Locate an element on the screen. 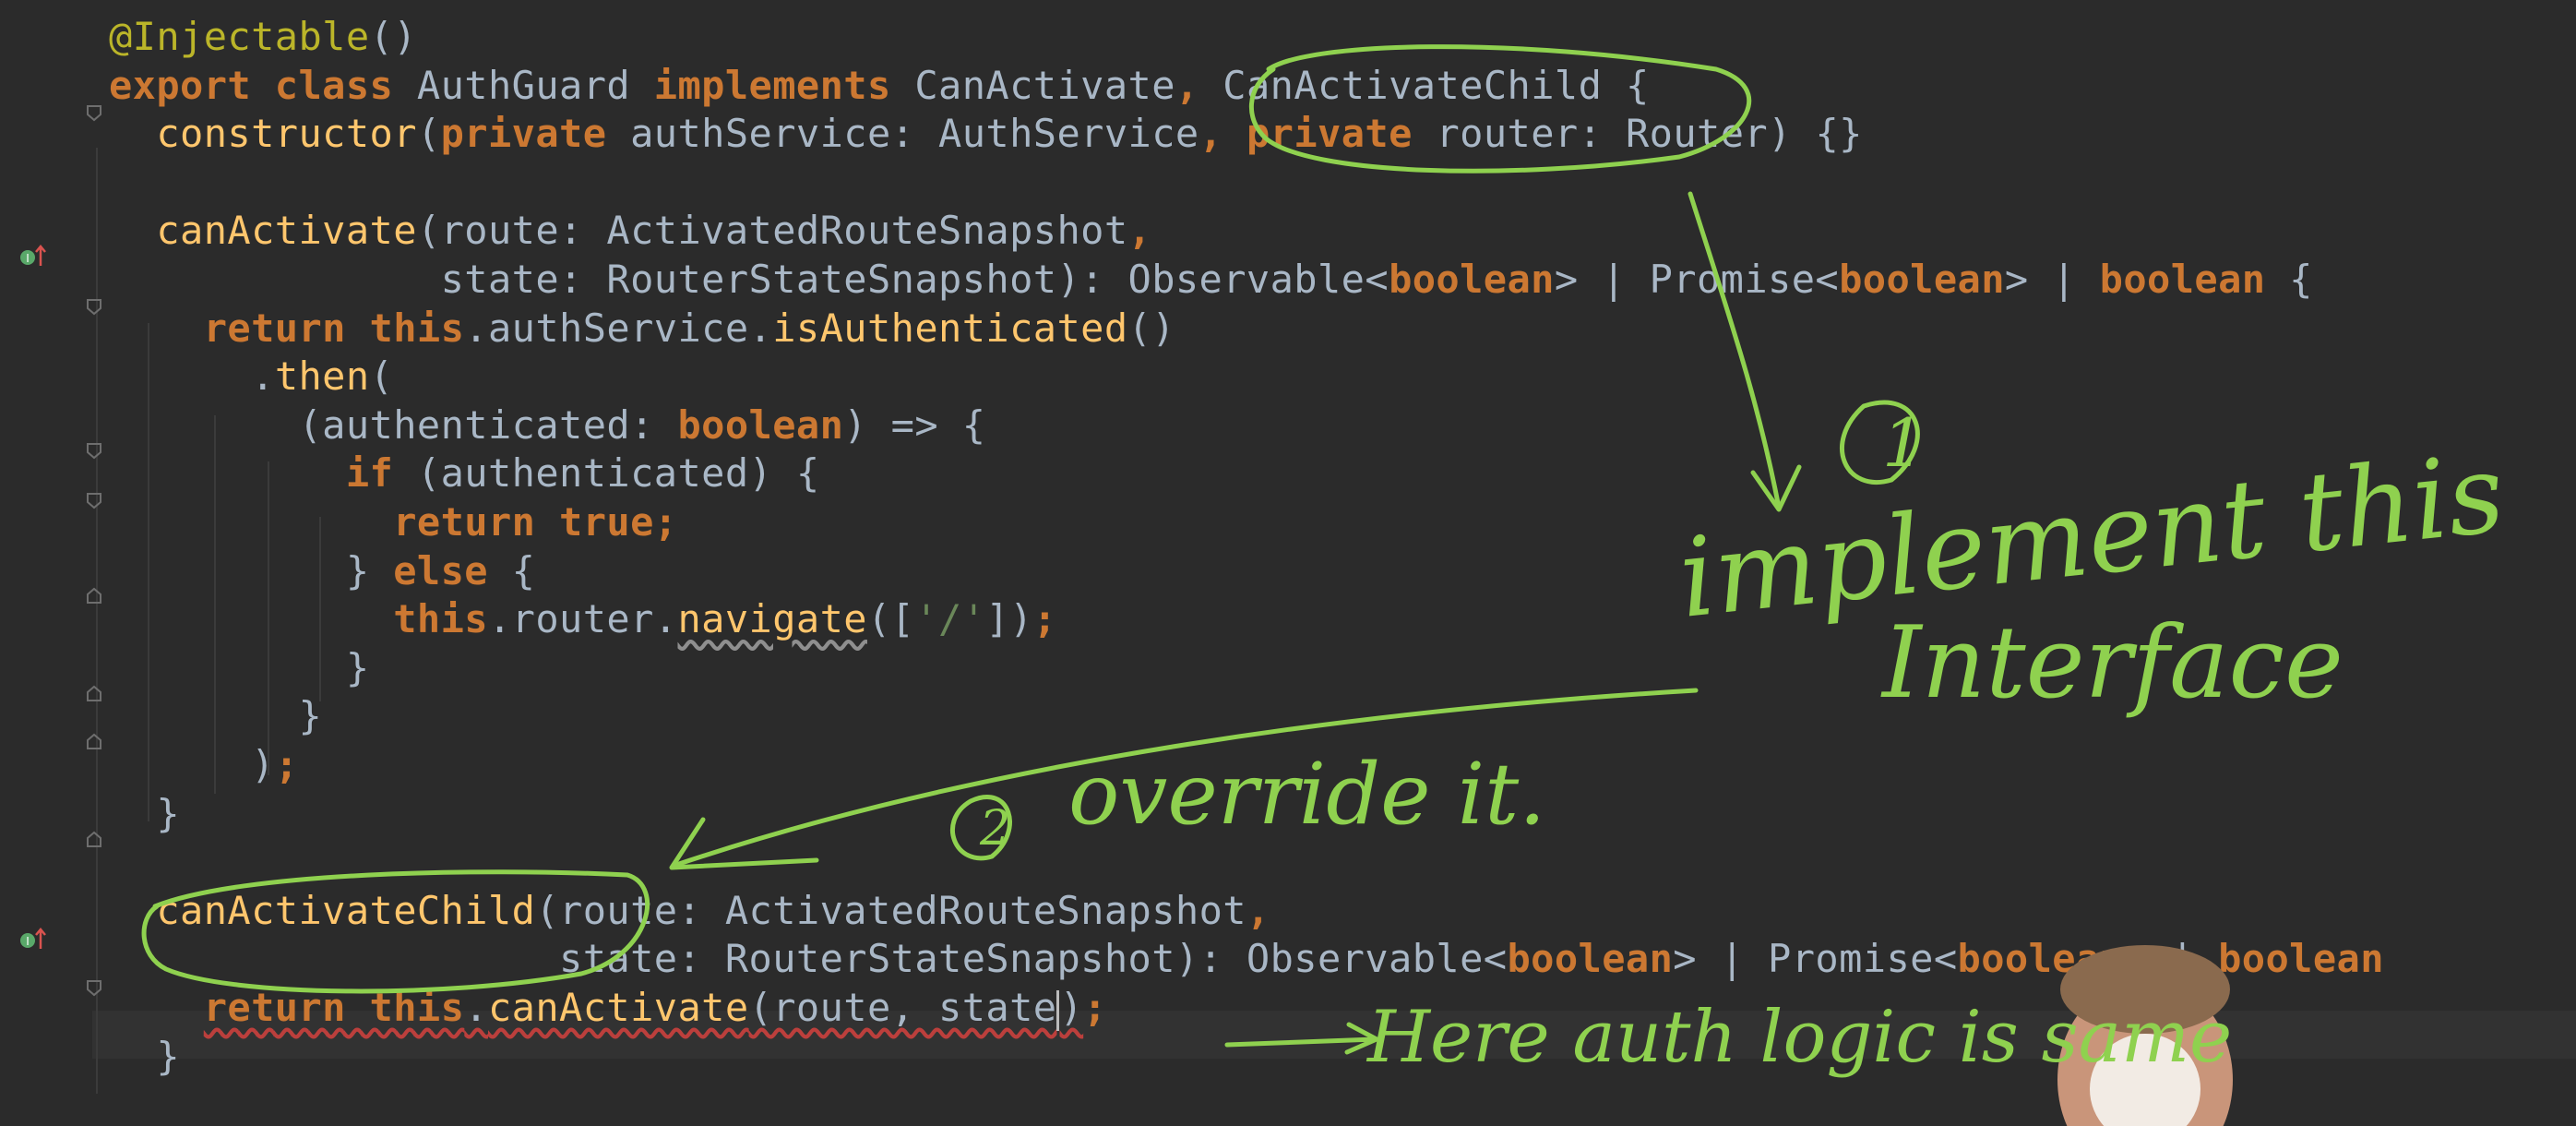 The width and height of the screenshot is (2576, 1126). code-token: @Injectable is located at coordinates (240, 36).